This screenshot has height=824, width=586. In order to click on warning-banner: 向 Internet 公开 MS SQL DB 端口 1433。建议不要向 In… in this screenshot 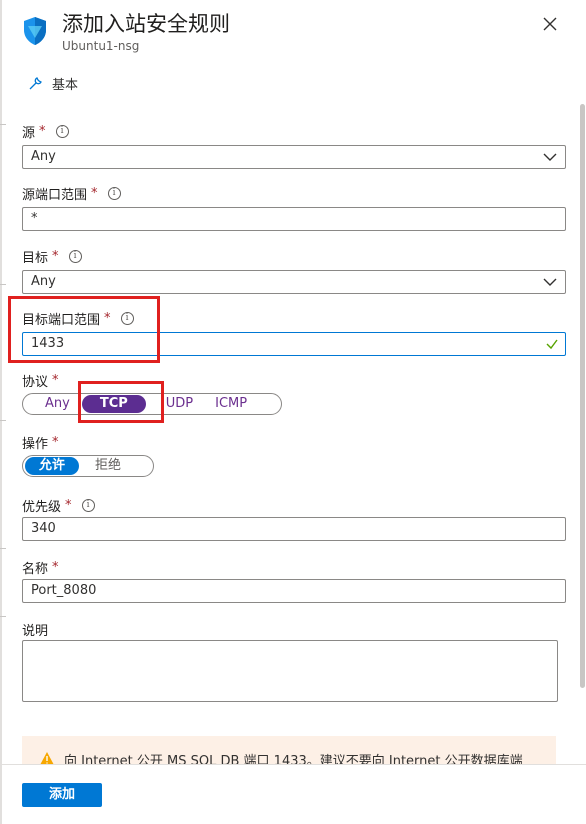, I will do `click(289, 750)`.